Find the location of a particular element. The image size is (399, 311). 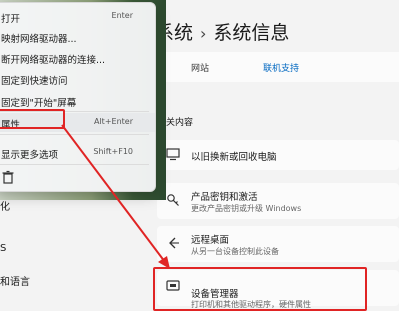

sidebar-item-label: S is located at coordinates (3, 248).